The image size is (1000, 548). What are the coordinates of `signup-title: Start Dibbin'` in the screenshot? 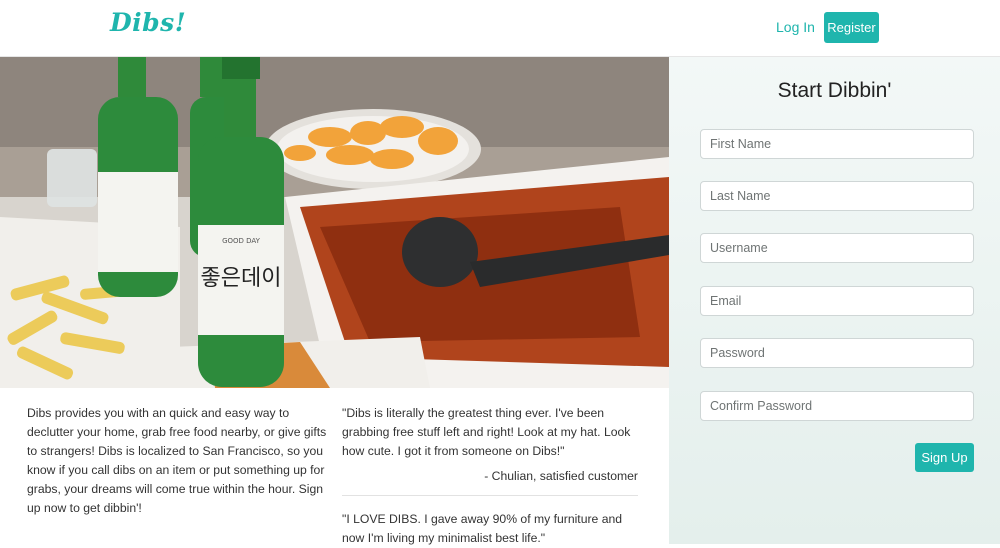 It's located at (834, 90).